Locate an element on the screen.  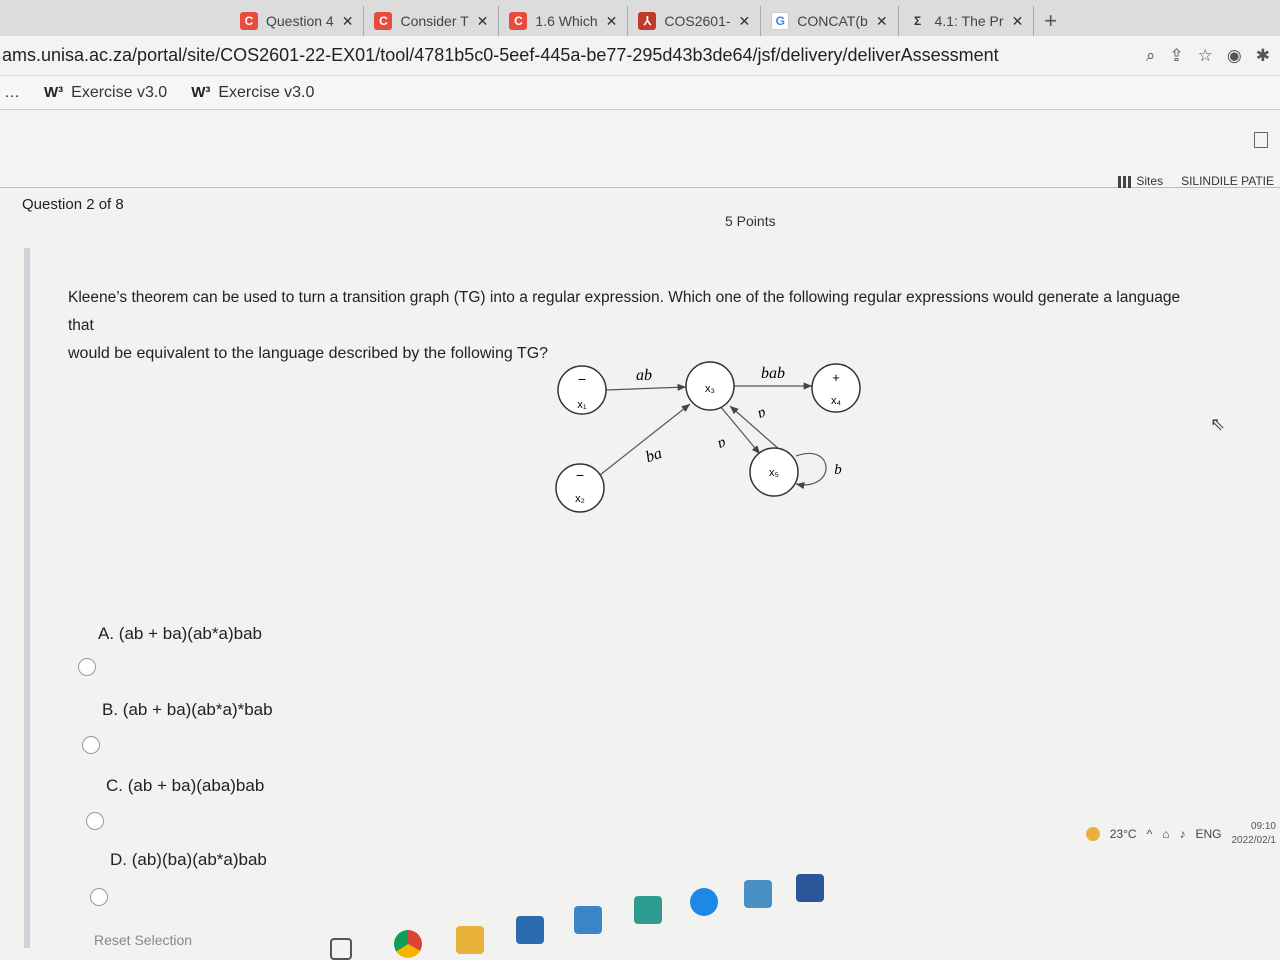
mouse-cursor-icon: ⇖ is located at coordinates (1218, 424).